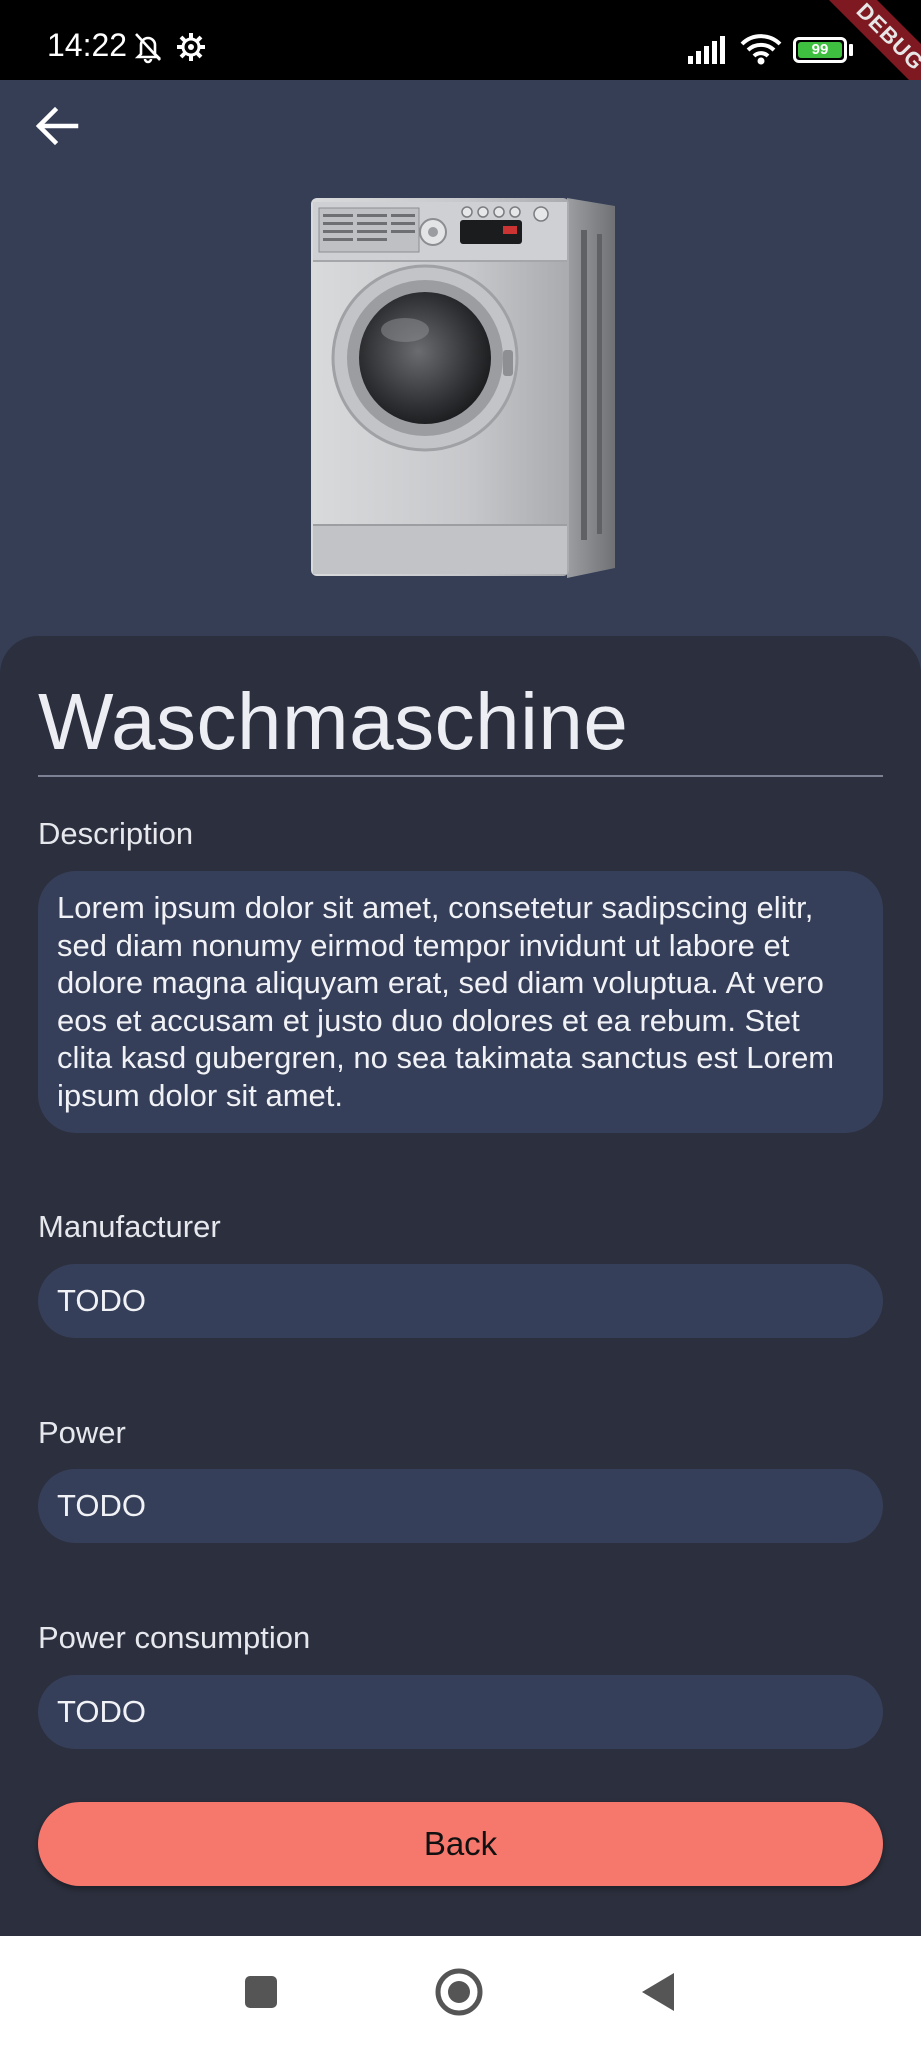 This screenshot has width=921, height=2048. Describe the element at coordinates (191, 47) in the screenshot. I see `settings-gear-icon` at that location.